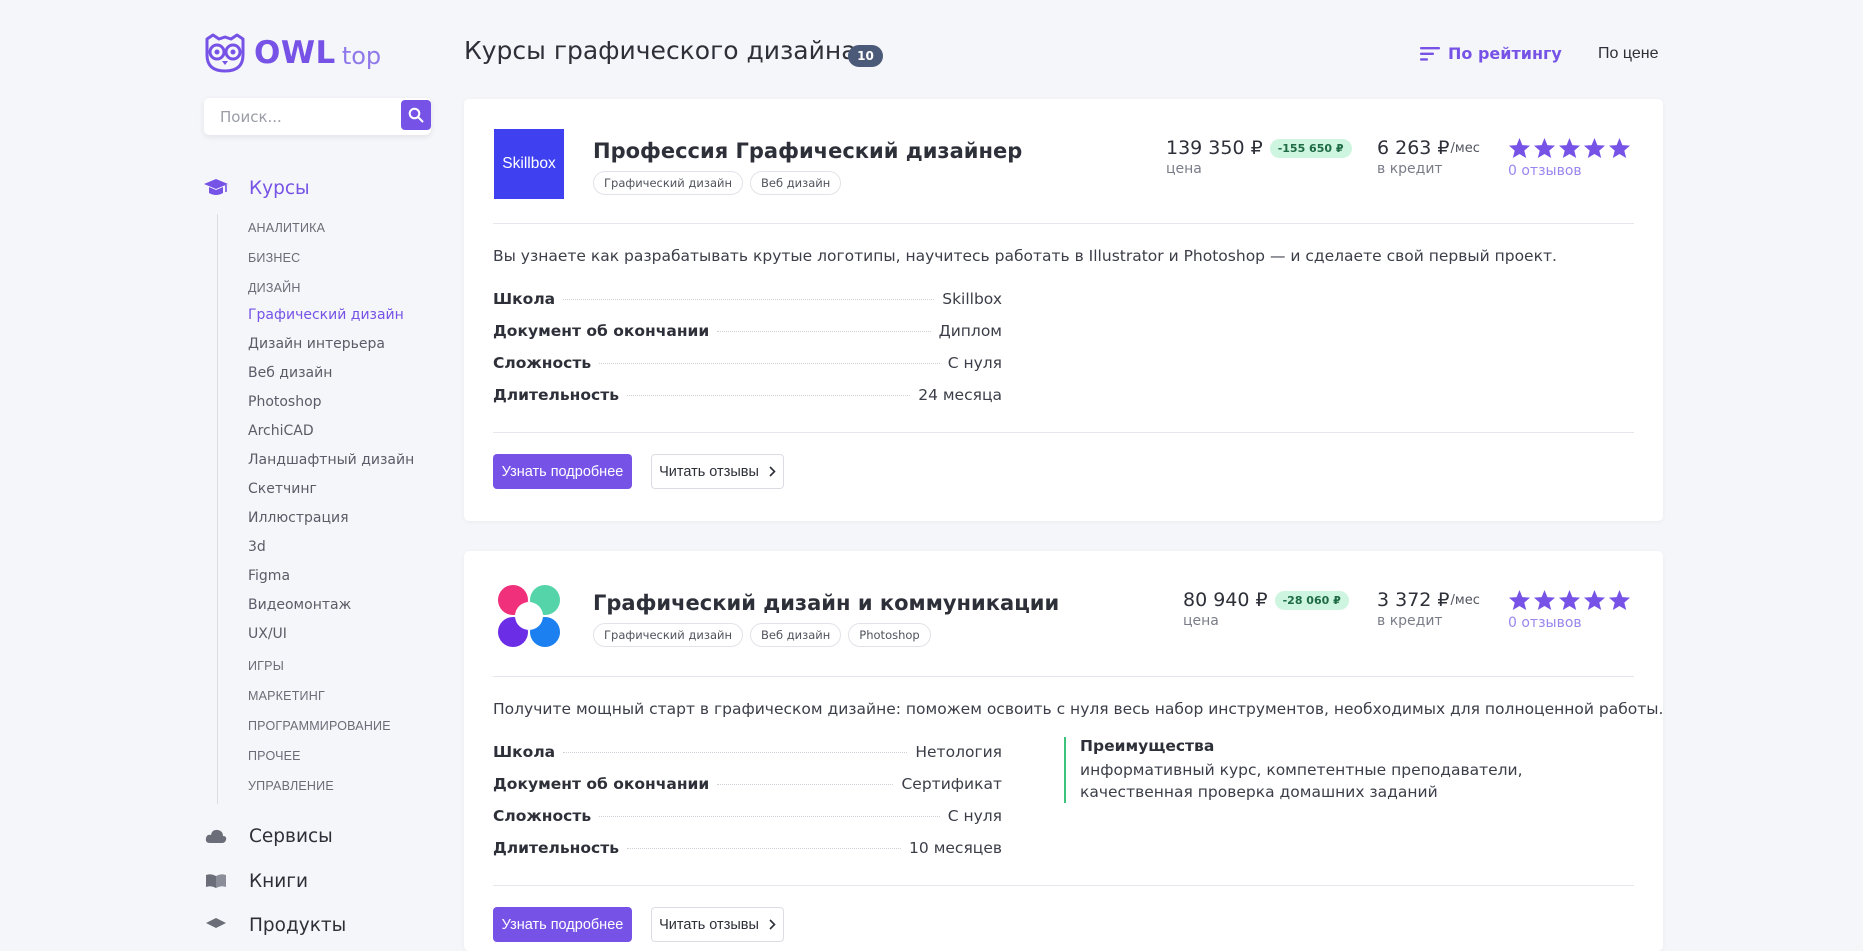 The image size is (1863, 951). What do you see at coordinates (747, 299) in the screenshot?
I see `spec-row-school: Школа Skillbox` at bounding box center [747, 299].